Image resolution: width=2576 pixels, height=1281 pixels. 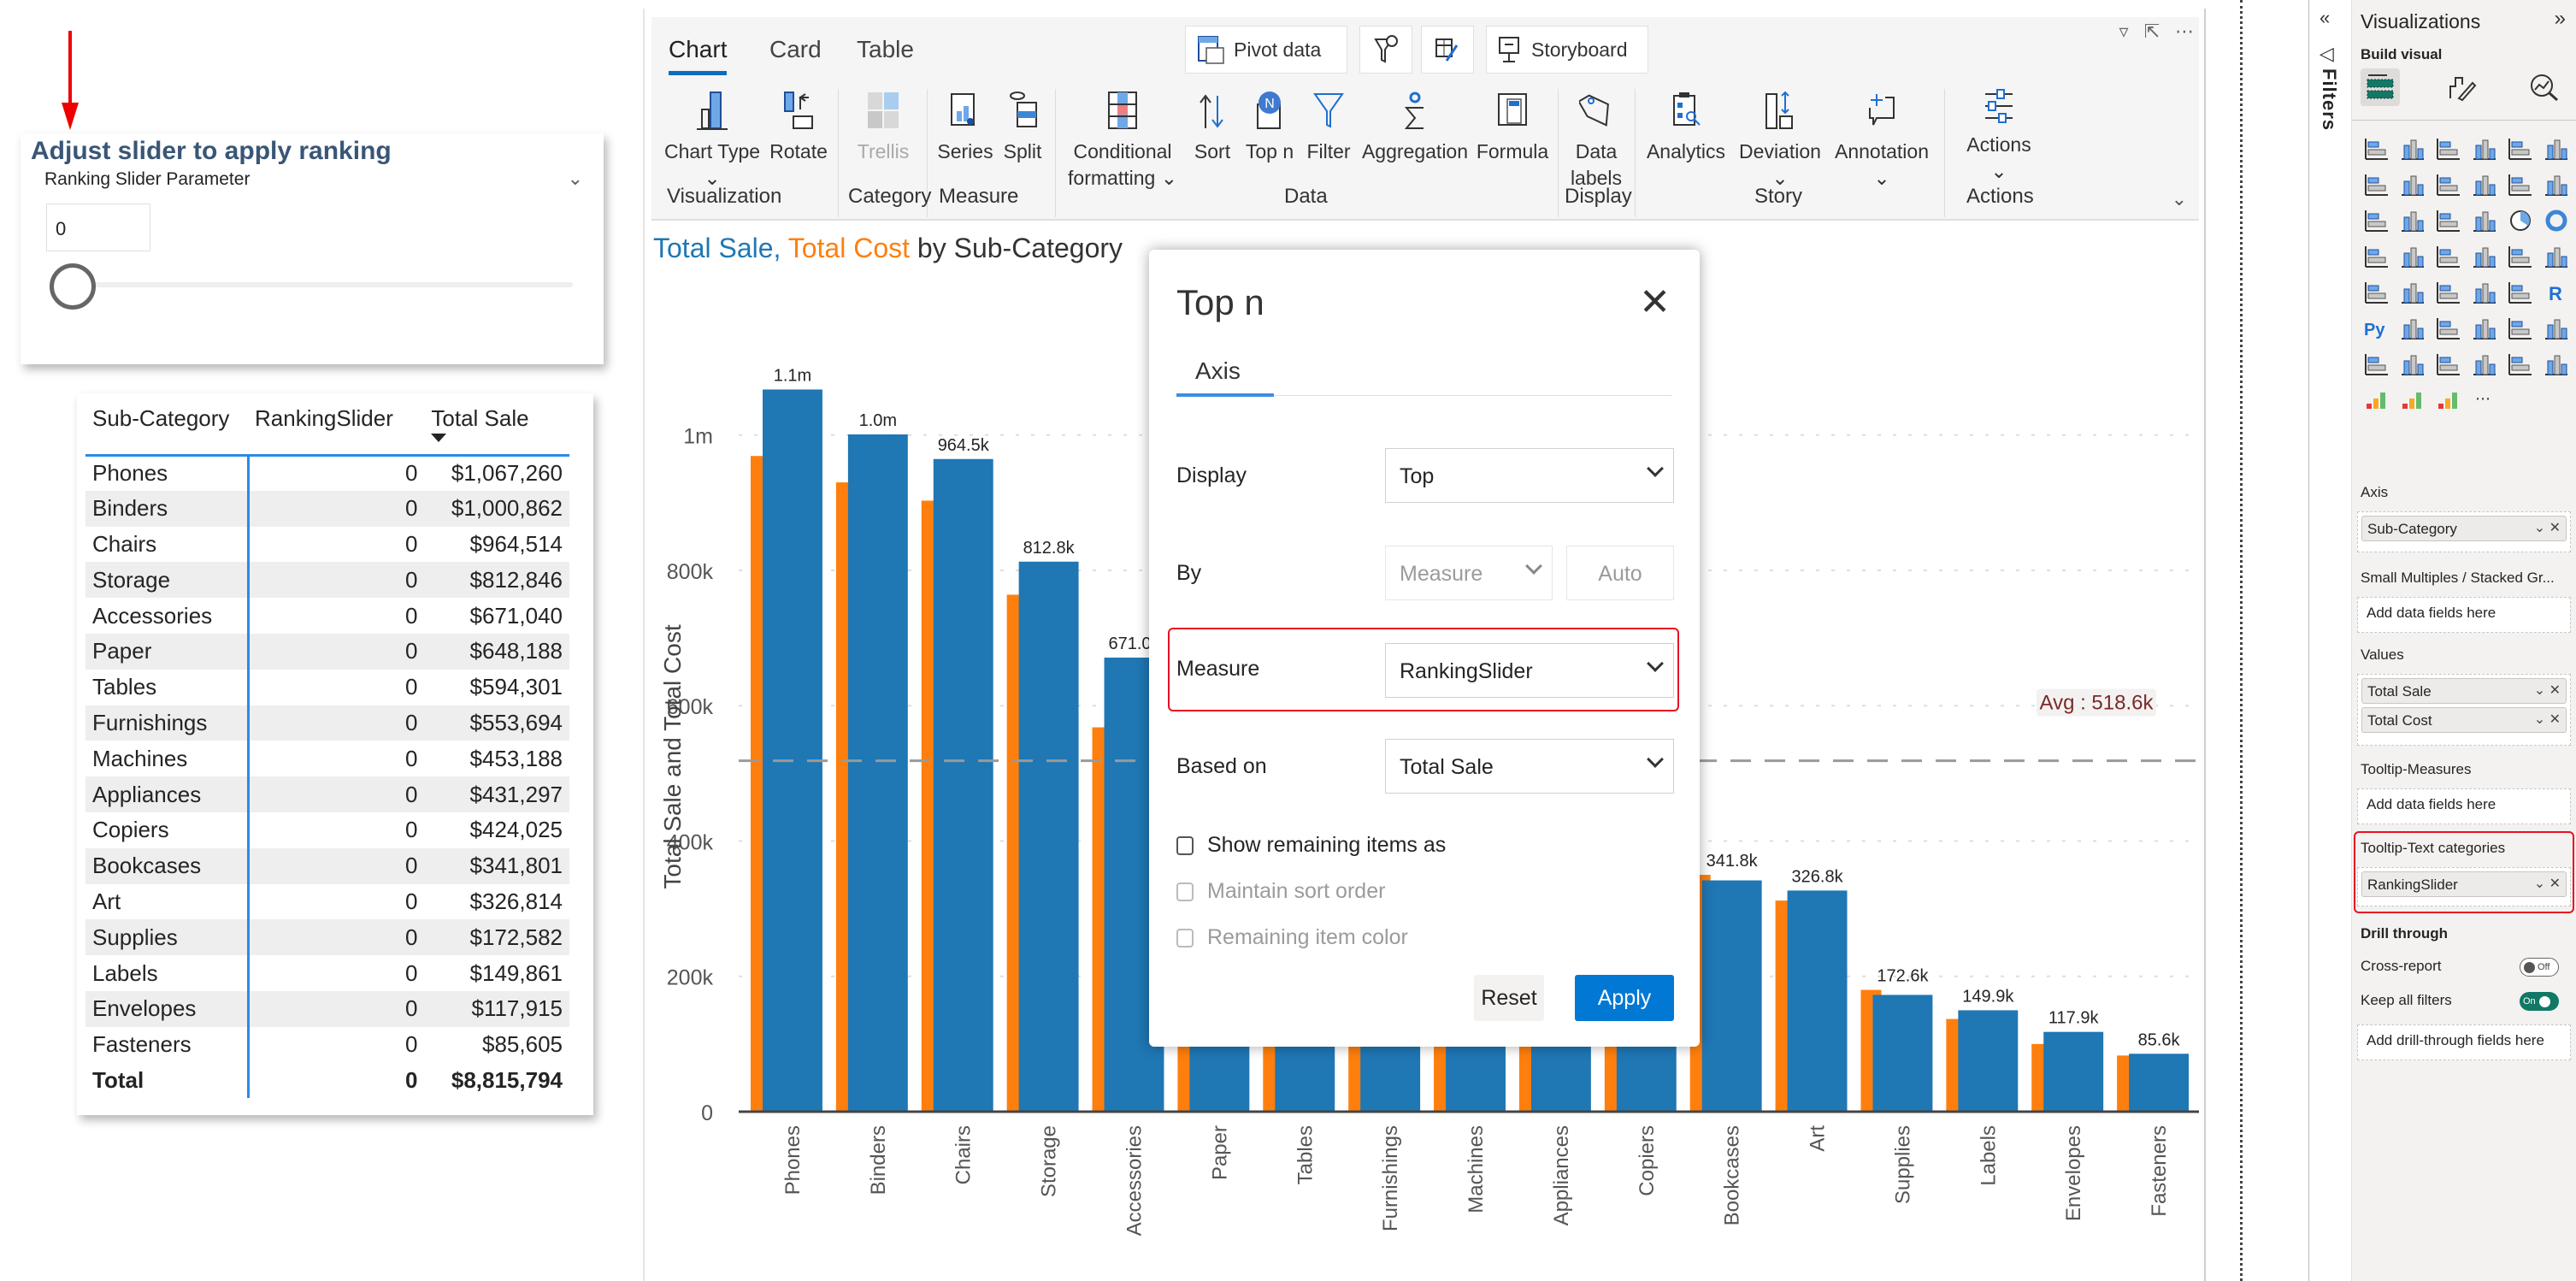 I want to click on chart-type-button: Chart Type ⌄, so click(x=712, y=138).